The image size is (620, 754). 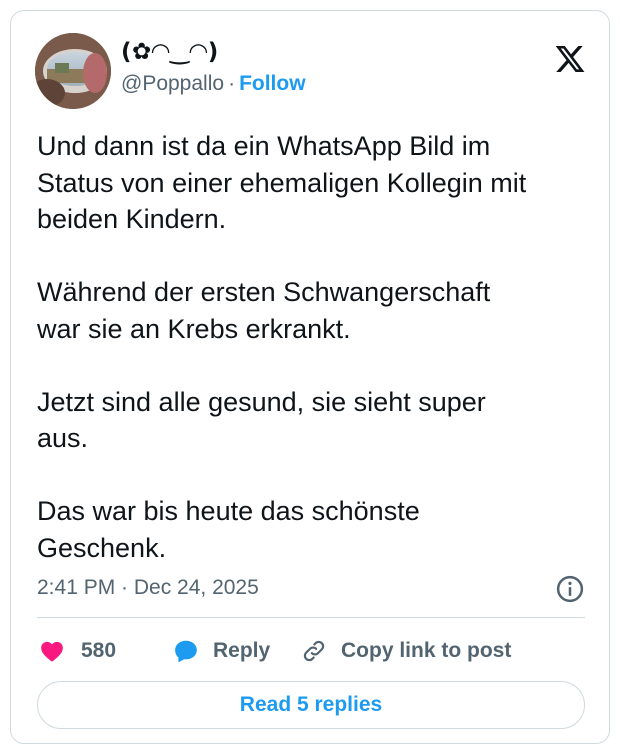 I want to click on timestamp: 2:41 PM · Dec 24, 2025, so click(x=148, y=588).